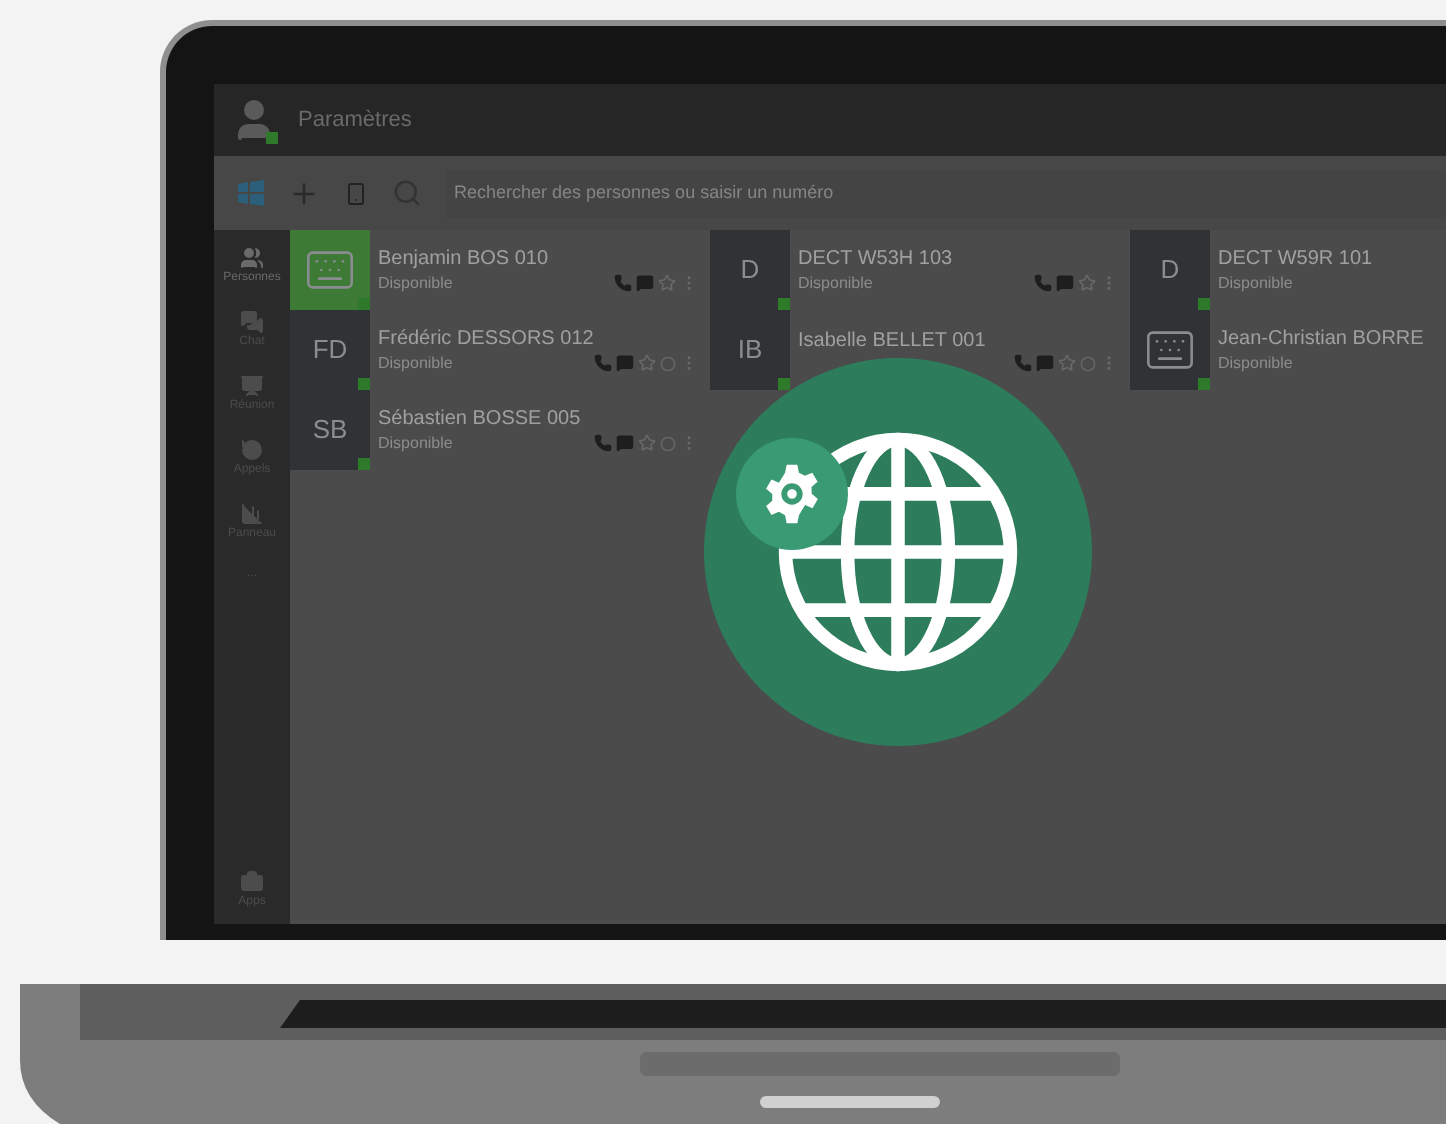 This screenshot has height=1124, width=1446. What do you see at coordinates (1321, 338) in the screenshot?
I see `contact-name: Jean-Christian BORRE` at bounding box center [1321, 338].